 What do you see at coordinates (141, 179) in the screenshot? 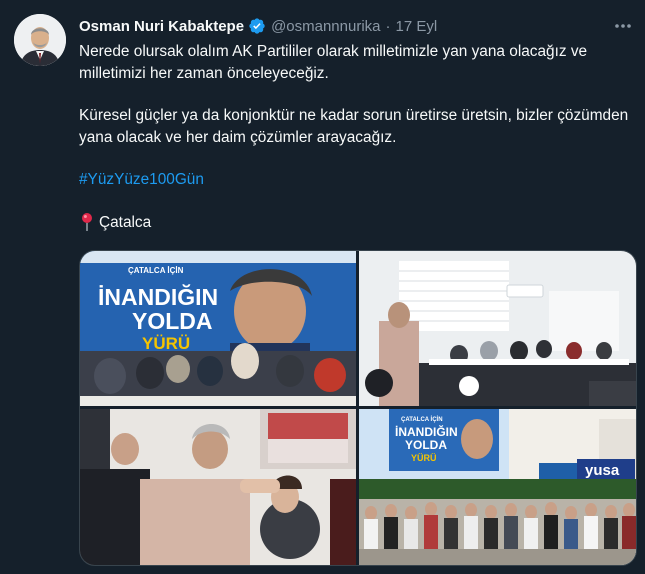
I see `hashtag-link: #YüzYüze100Gün` at bounding box center [141, 179].